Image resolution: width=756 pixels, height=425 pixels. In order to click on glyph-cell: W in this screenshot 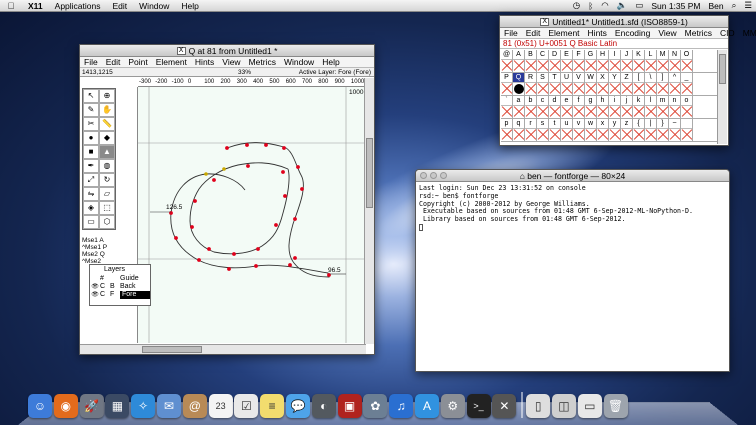, I will do `click(591, 84)`.